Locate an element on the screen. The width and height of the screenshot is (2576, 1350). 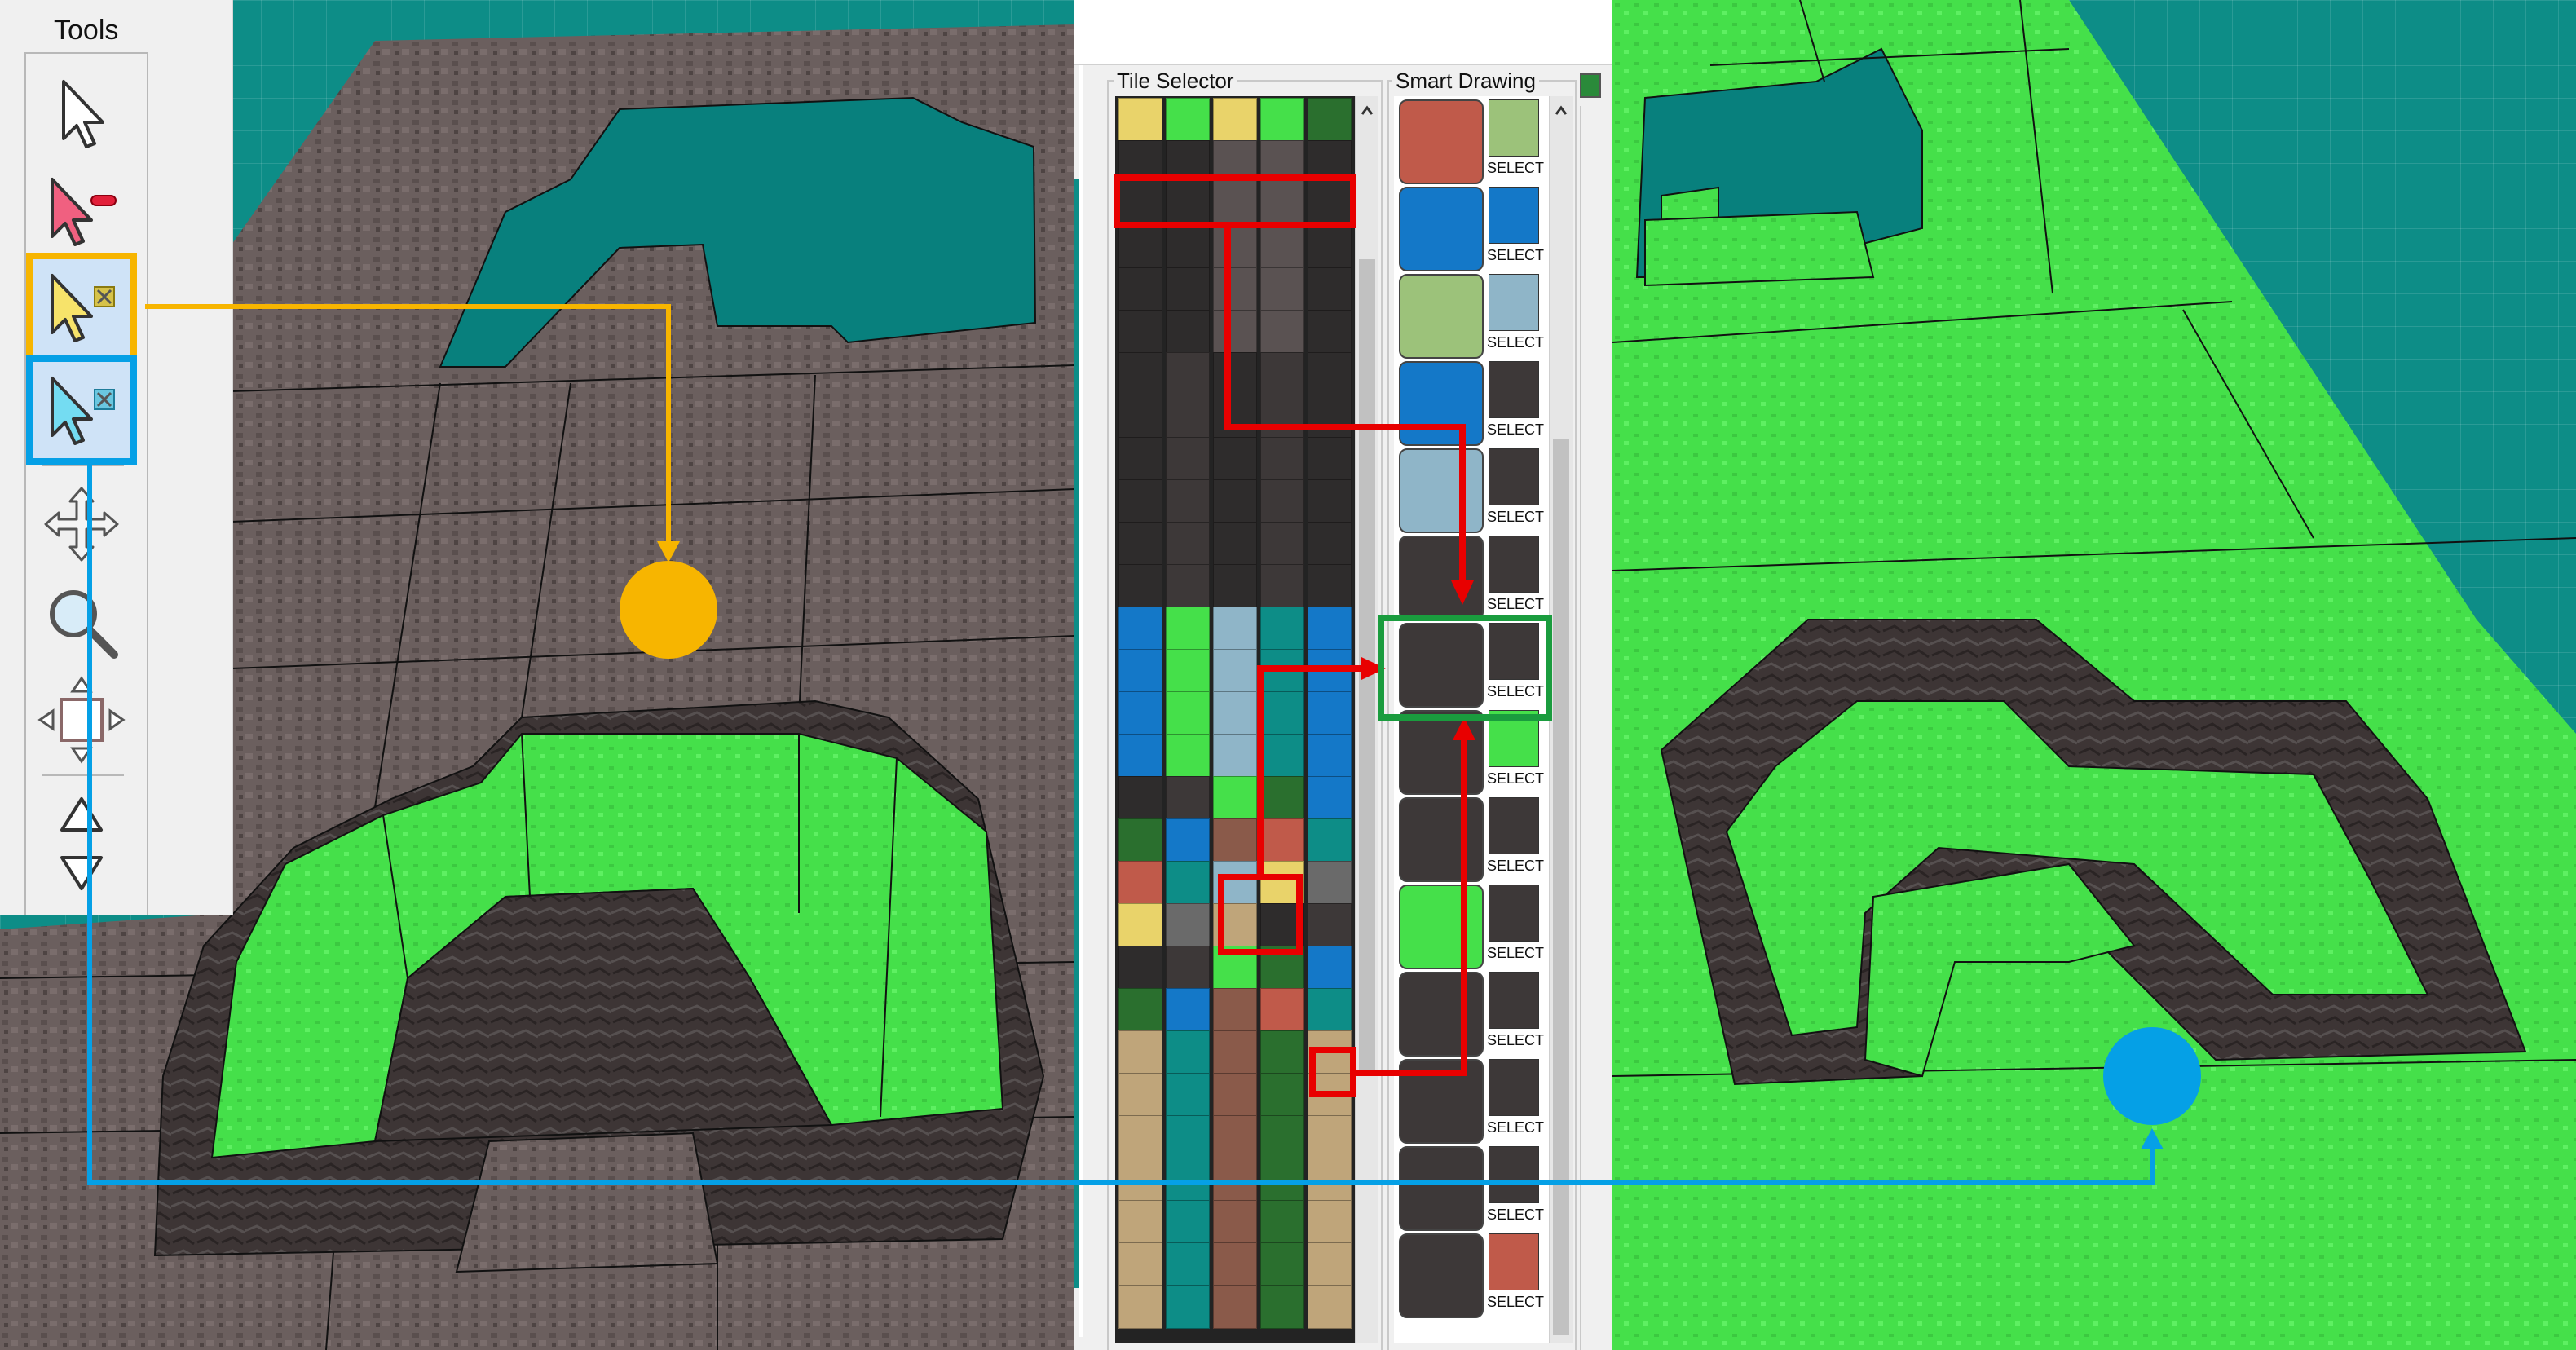
tile-selector-scrollbar is located at coordinates (1366, 719).